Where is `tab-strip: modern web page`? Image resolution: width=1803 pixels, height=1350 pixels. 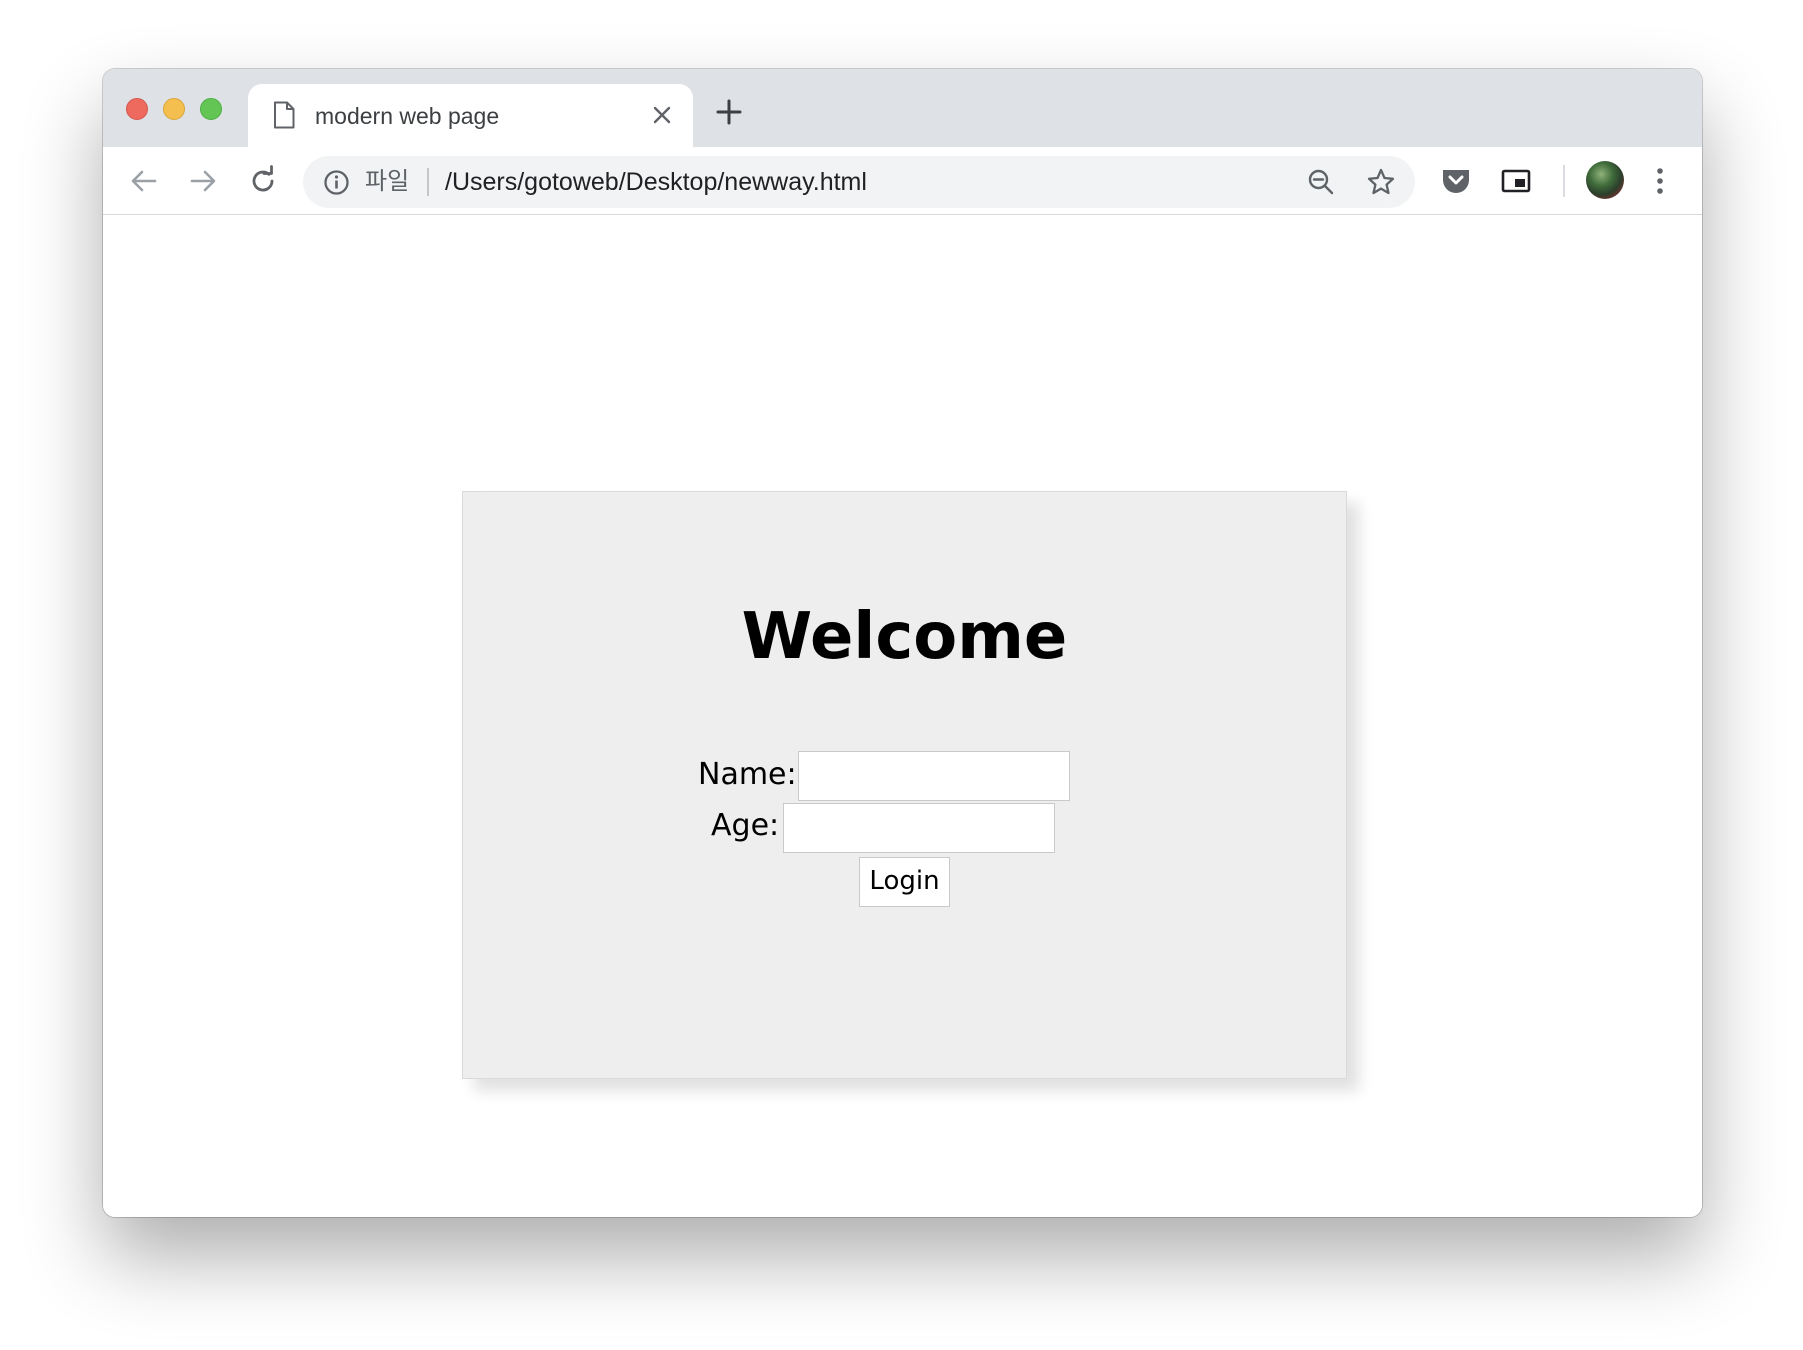
tab-strip: modern web page is located at coordinates (902, 108).